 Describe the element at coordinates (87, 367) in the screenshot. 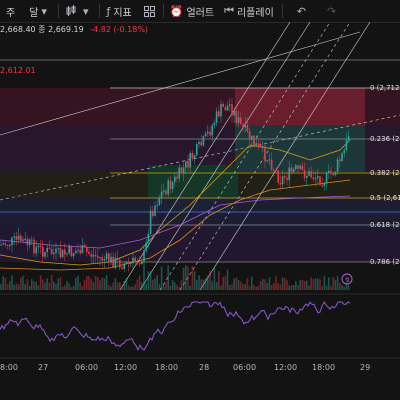

I see `time-axis-label: 06:00` at that location.